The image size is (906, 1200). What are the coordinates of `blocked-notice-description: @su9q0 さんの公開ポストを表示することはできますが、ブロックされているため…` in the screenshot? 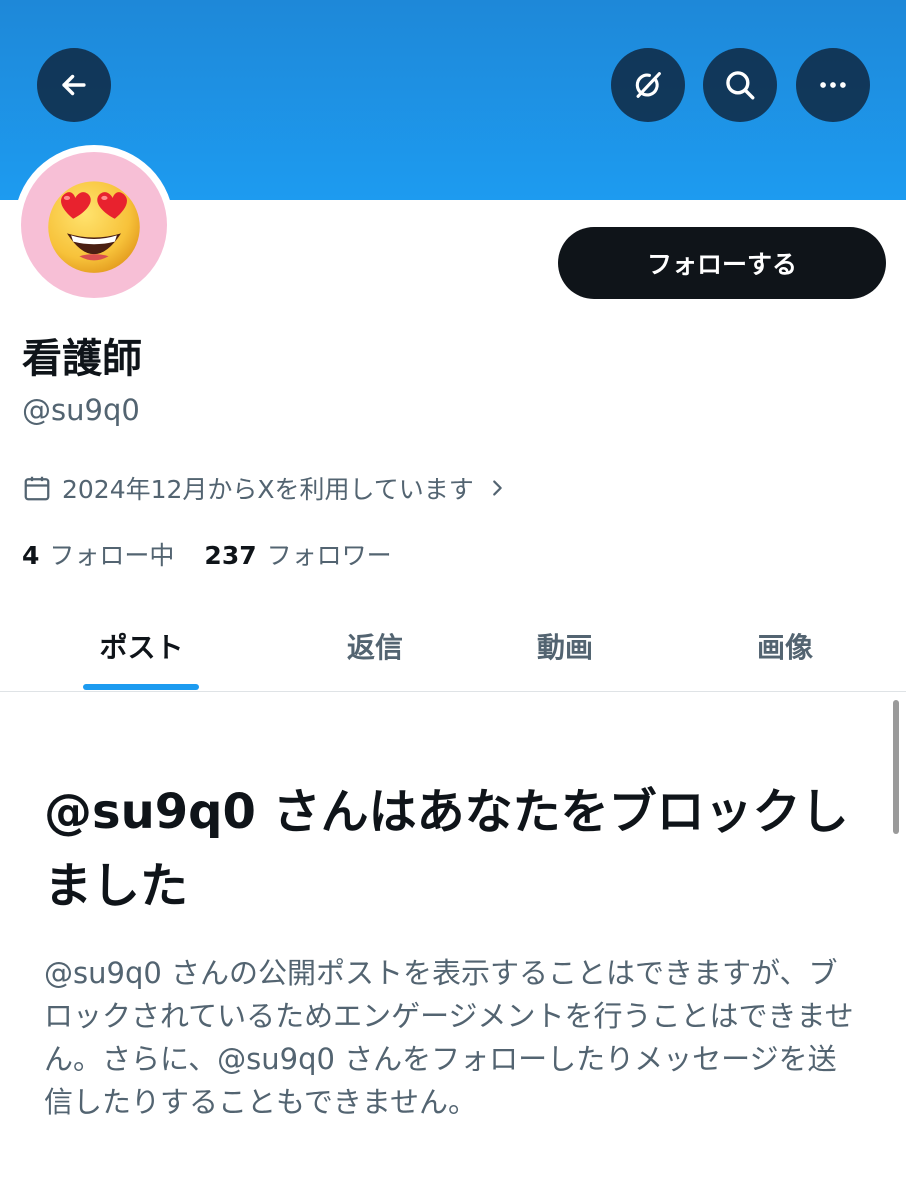 It's located at (449, 1037).